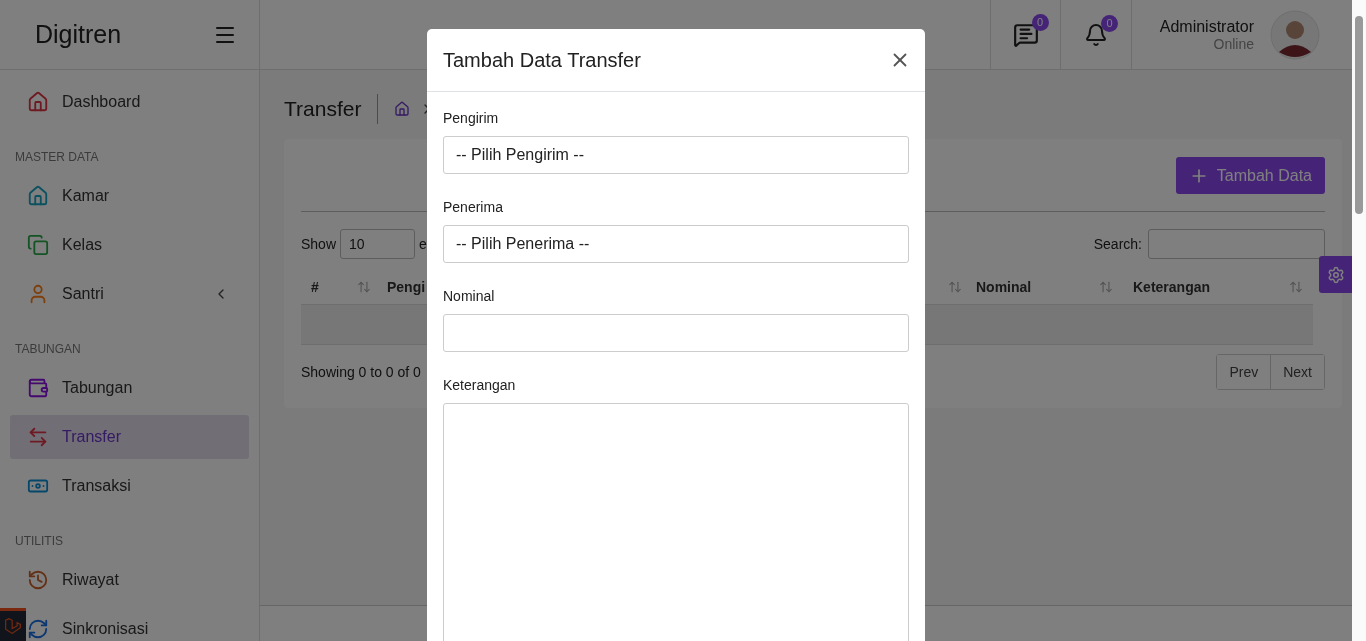  Describe the element at coordinates (57, 157) in the screenshot. I see `section-heading: MASTER DATA` at that location.